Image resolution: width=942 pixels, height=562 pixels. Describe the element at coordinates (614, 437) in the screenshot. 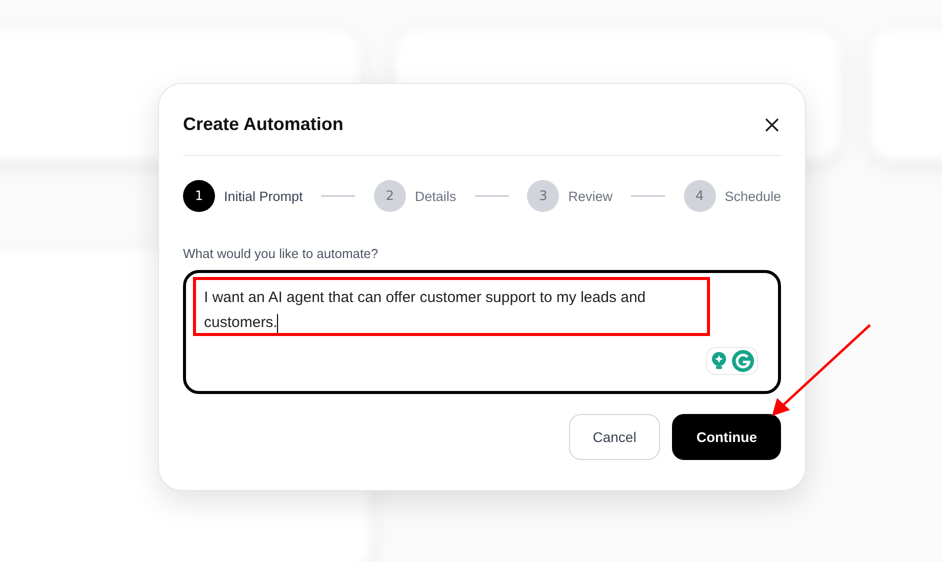

I see `cancel-button: Cancel` at that location.